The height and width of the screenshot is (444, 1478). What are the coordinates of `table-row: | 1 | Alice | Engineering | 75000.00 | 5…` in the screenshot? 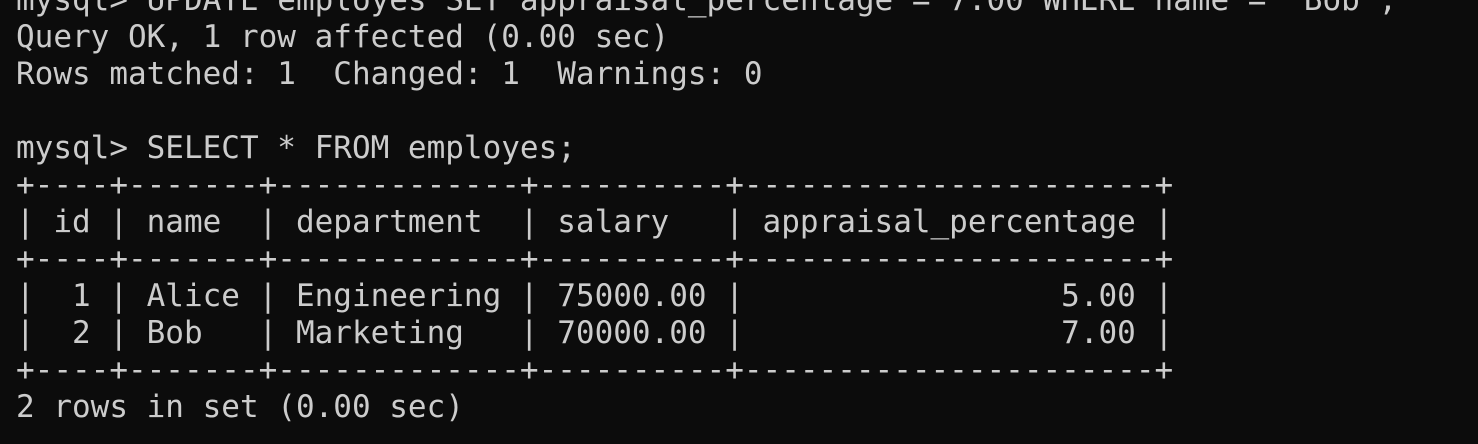 It's located at (595, 296).